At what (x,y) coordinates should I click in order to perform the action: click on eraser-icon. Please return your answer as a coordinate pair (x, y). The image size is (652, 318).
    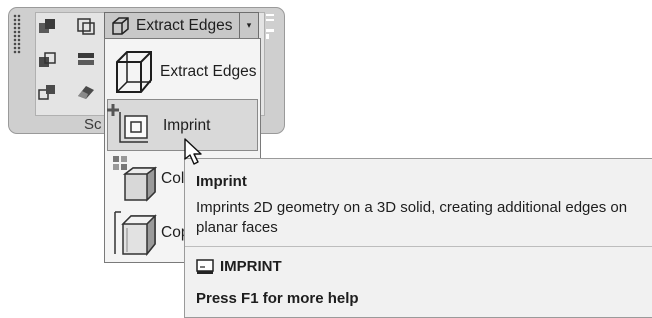
    Looking at the image, I should click on (86, 92).